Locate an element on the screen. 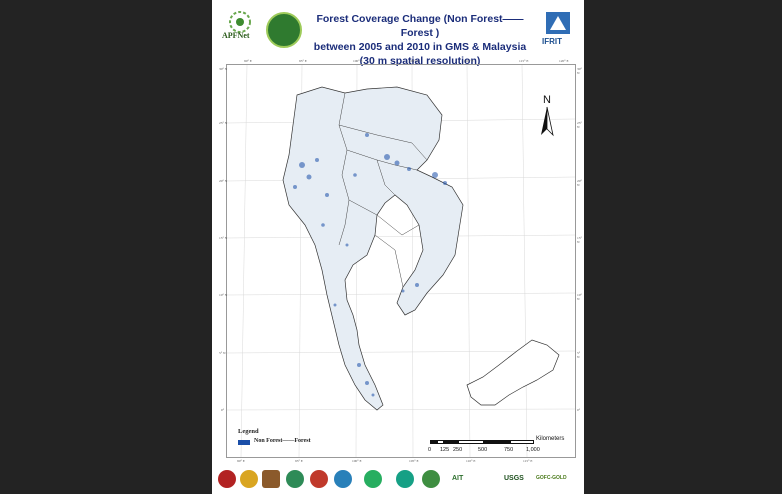  scale-label: 250 is located at coordinates (458, 450).